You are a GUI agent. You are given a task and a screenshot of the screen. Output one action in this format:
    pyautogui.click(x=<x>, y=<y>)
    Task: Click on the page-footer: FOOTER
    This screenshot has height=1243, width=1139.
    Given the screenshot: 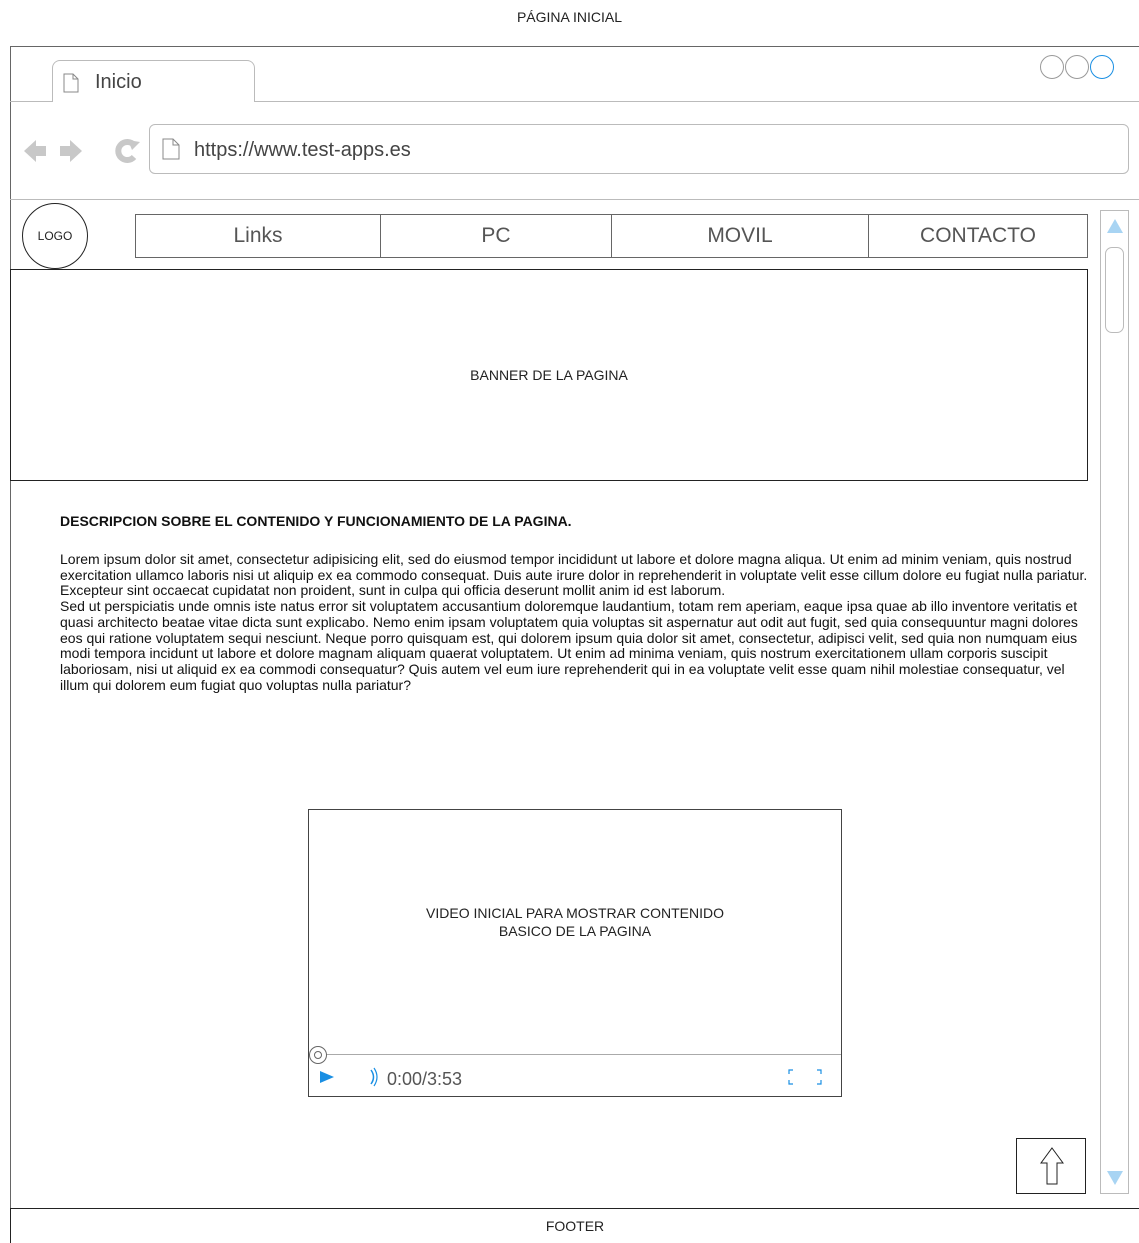 What is the action you would take?
    pyautogui.click(x=574, y=1225)
    